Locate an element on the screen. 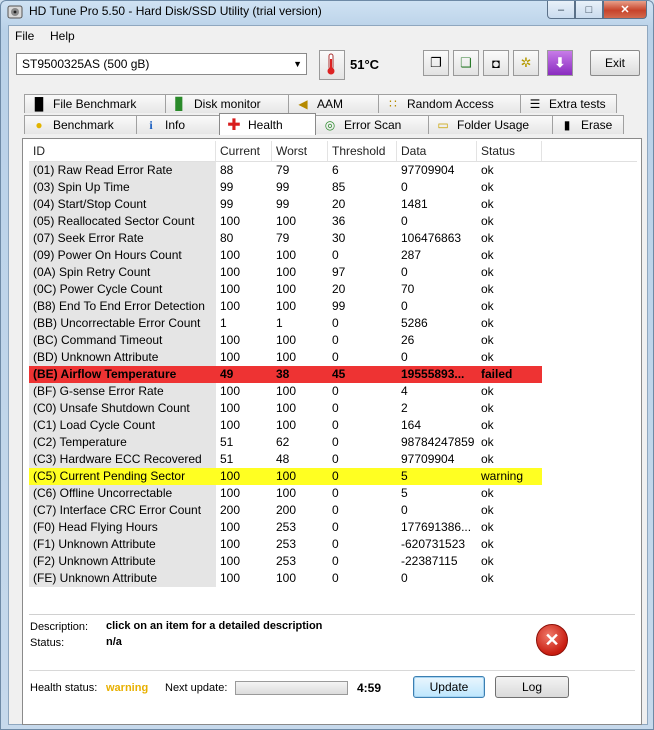 The width and height of the screenshot is (654, 730). cell-data: 2 is located at coordinates (404, 408).